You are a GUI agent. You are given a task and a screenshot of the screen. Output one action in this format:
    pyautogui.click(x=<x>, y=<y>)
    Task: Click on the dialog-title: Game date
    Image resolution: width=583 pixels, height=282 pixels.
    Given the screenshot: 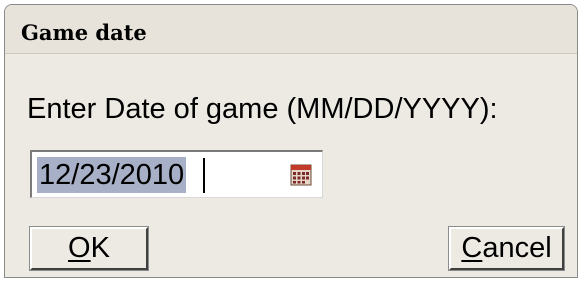 What is the action you would take?
    pyautogui.click(x=84, y=32)
    